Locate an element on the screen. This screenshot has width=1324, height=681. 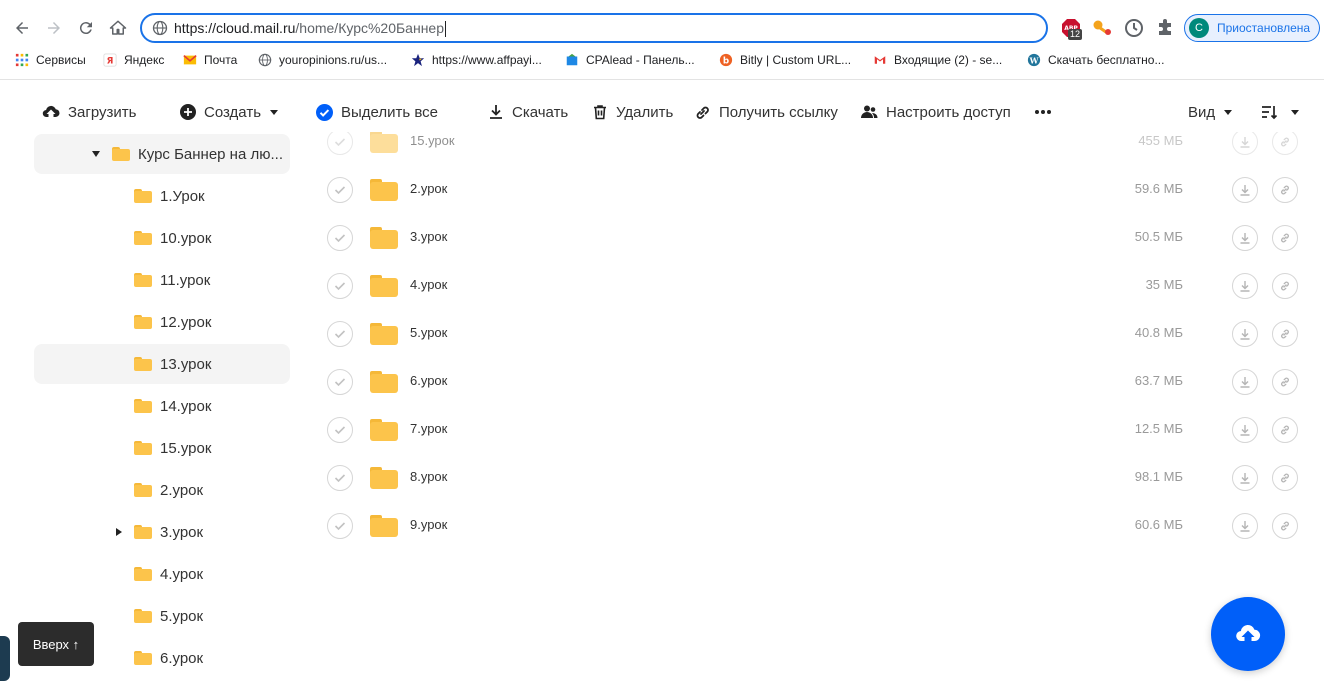
file-name: 9.урок is located at coordinates (428, 524).